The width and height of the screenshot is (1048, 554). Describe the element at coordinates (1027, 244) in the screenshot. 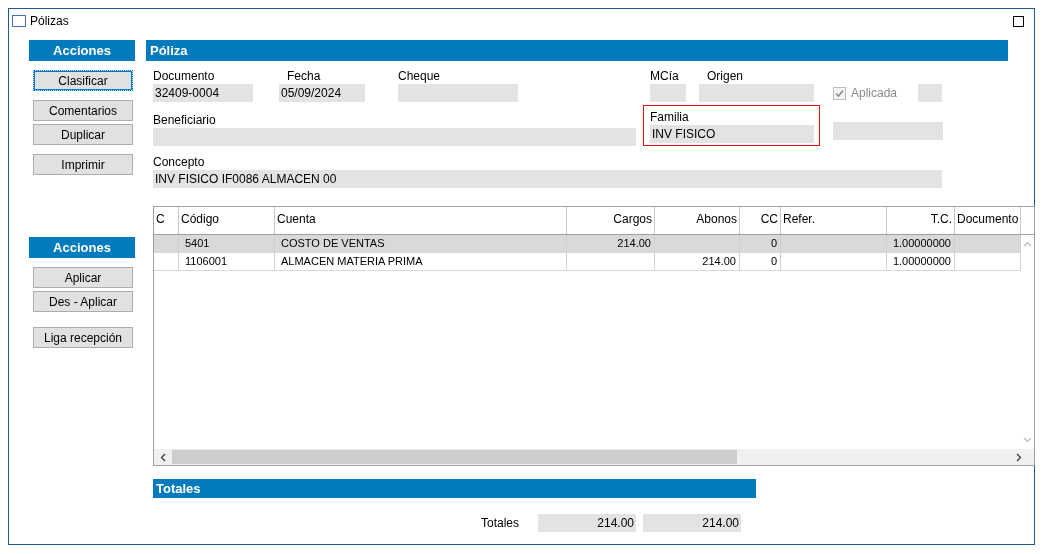

I see `scroll-up-icon` at that location.